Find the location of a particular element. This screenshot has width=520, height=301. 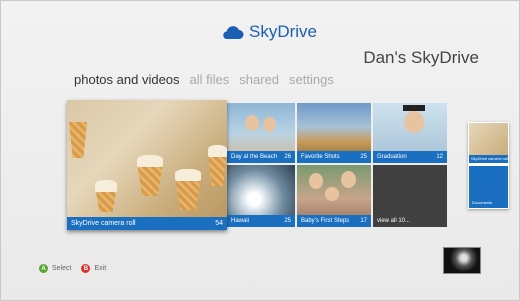

tile-caption: Hawaii 25 is located at coordinates (261, 221).